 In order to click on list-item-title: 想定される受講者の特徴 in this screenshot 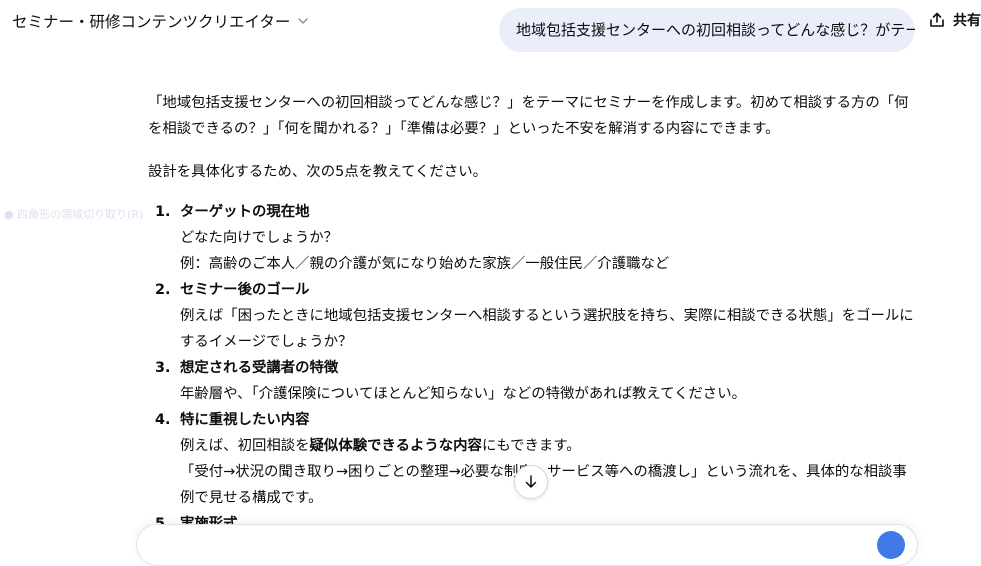, I will do `click(259, 368)`.